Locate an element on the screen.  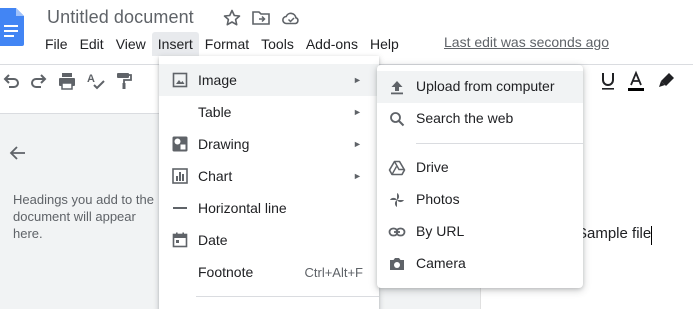
image-submenu-item-upload: Upload from computer is located at coordinates (480, 87).